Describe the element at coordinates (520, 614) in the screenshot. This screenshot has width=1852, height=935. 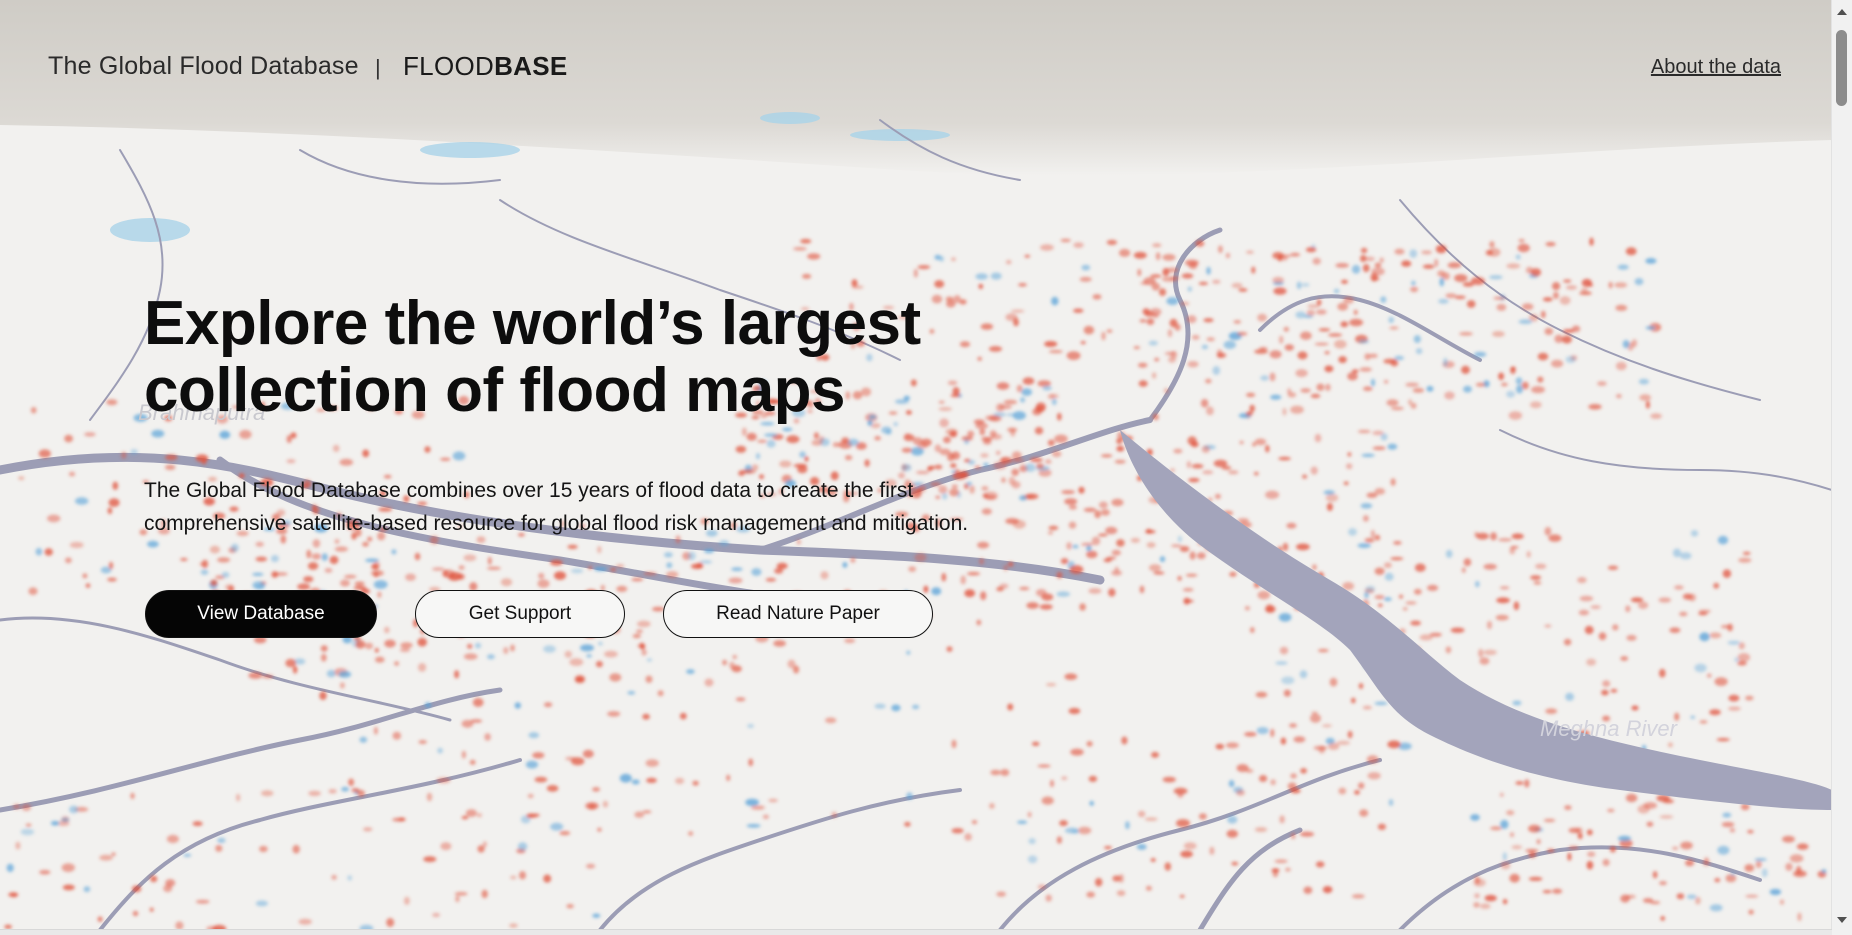
I see `get-support-button: Get Support` at that location.